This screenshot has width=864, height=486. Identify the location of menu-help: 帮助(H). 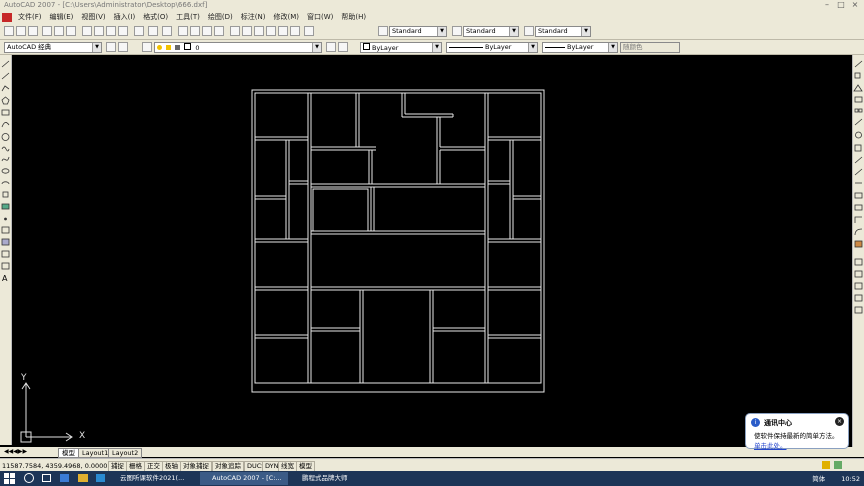
(353, 17).